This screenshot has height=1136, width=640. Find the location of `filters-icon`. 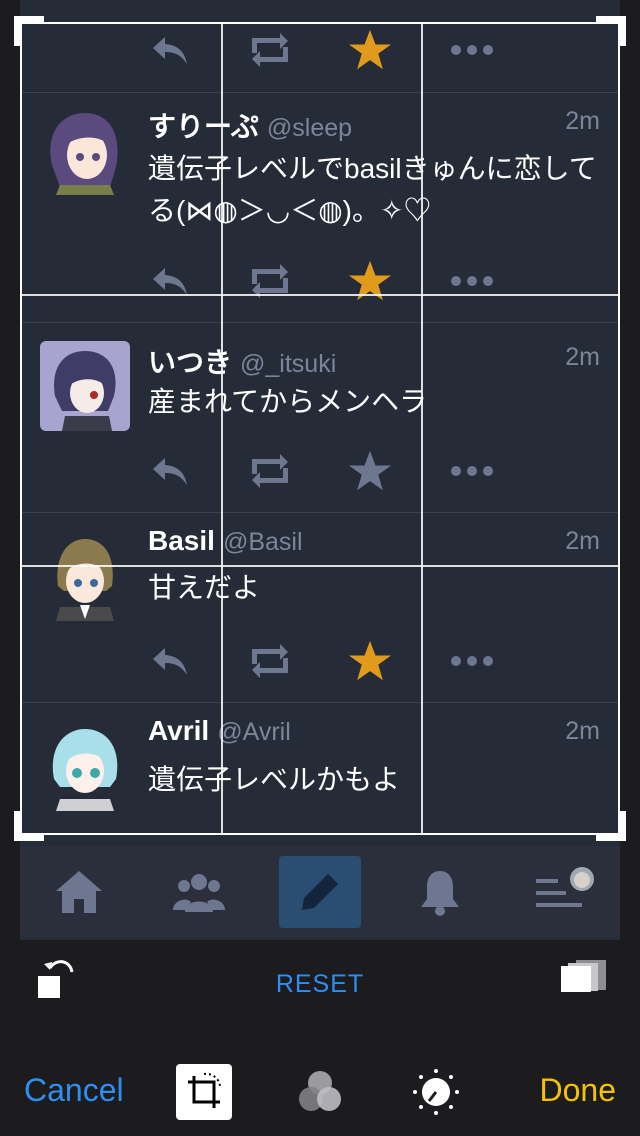

filters-icon is located at coordinates (320, 1091).